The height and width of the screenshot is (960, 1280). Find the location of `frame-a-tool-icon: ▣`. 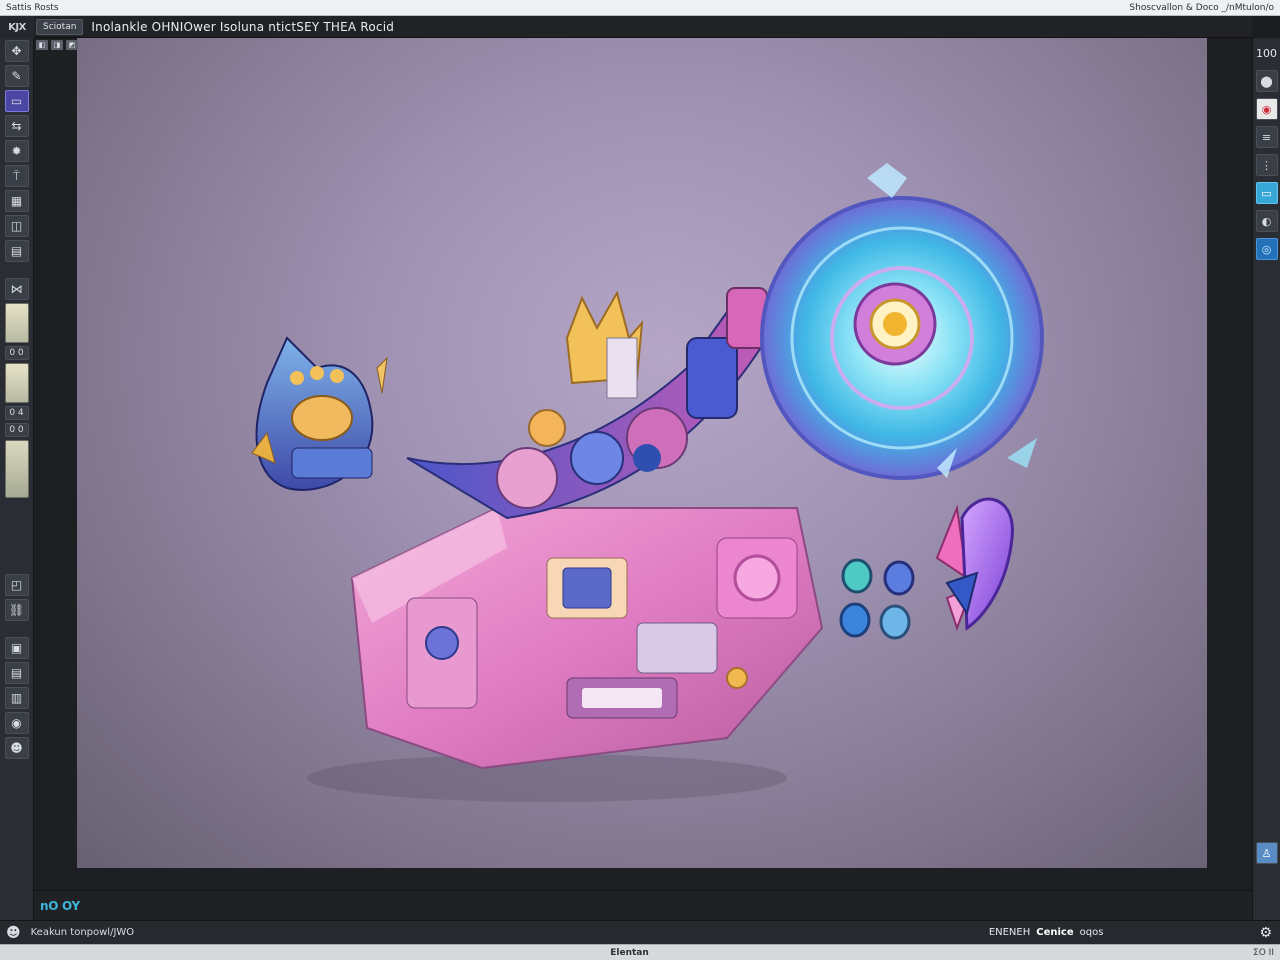

frame-a-tool-icon: ▣ is located at coordinates (16, 648).